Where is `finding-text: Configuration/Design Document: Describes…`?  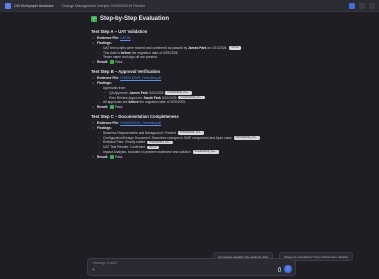 finding-text: Configuration/Design Document: Describes… is located at coordinates (167, 137).